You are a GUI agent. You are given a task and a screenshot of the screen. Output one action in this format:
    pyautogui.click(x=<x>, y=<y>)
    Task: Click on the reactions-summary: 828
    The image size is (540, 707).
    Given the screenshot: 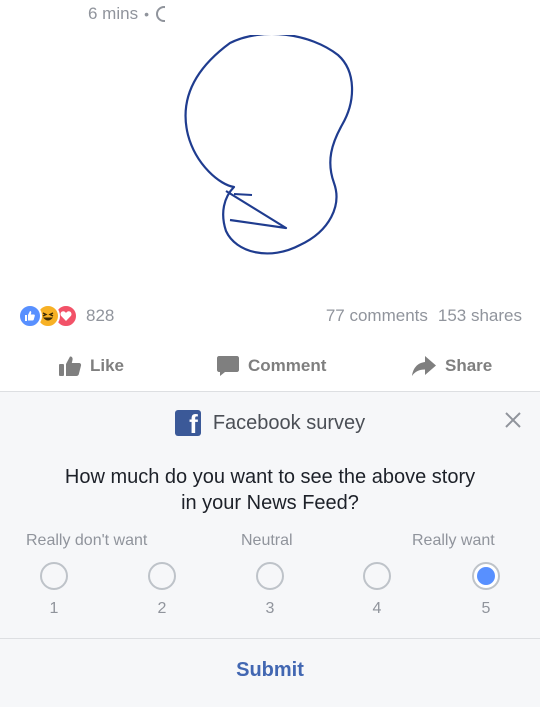 What is the action you would take?
    pyautogui.click(x=66, y=316)
    